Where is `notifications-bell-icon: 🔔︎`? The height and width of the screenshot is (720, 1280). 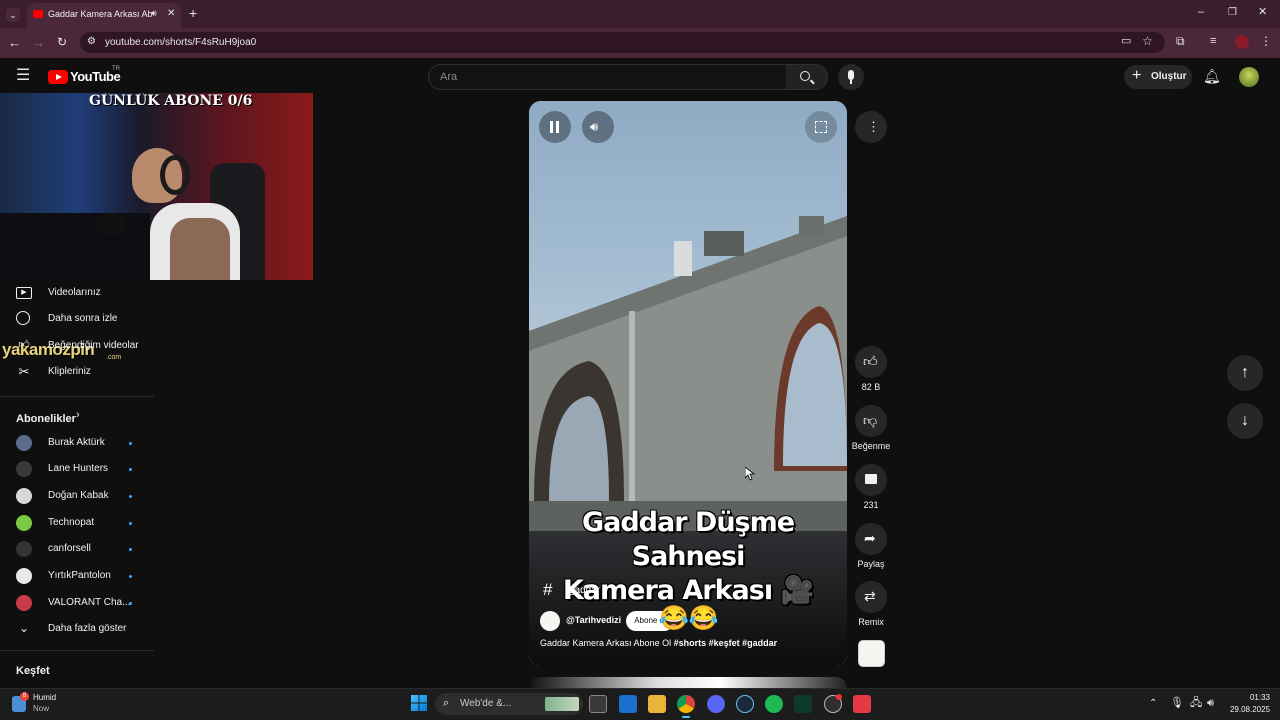 notifications-bell-icon: 🔔︎ is located at coordinates (1212, 76).